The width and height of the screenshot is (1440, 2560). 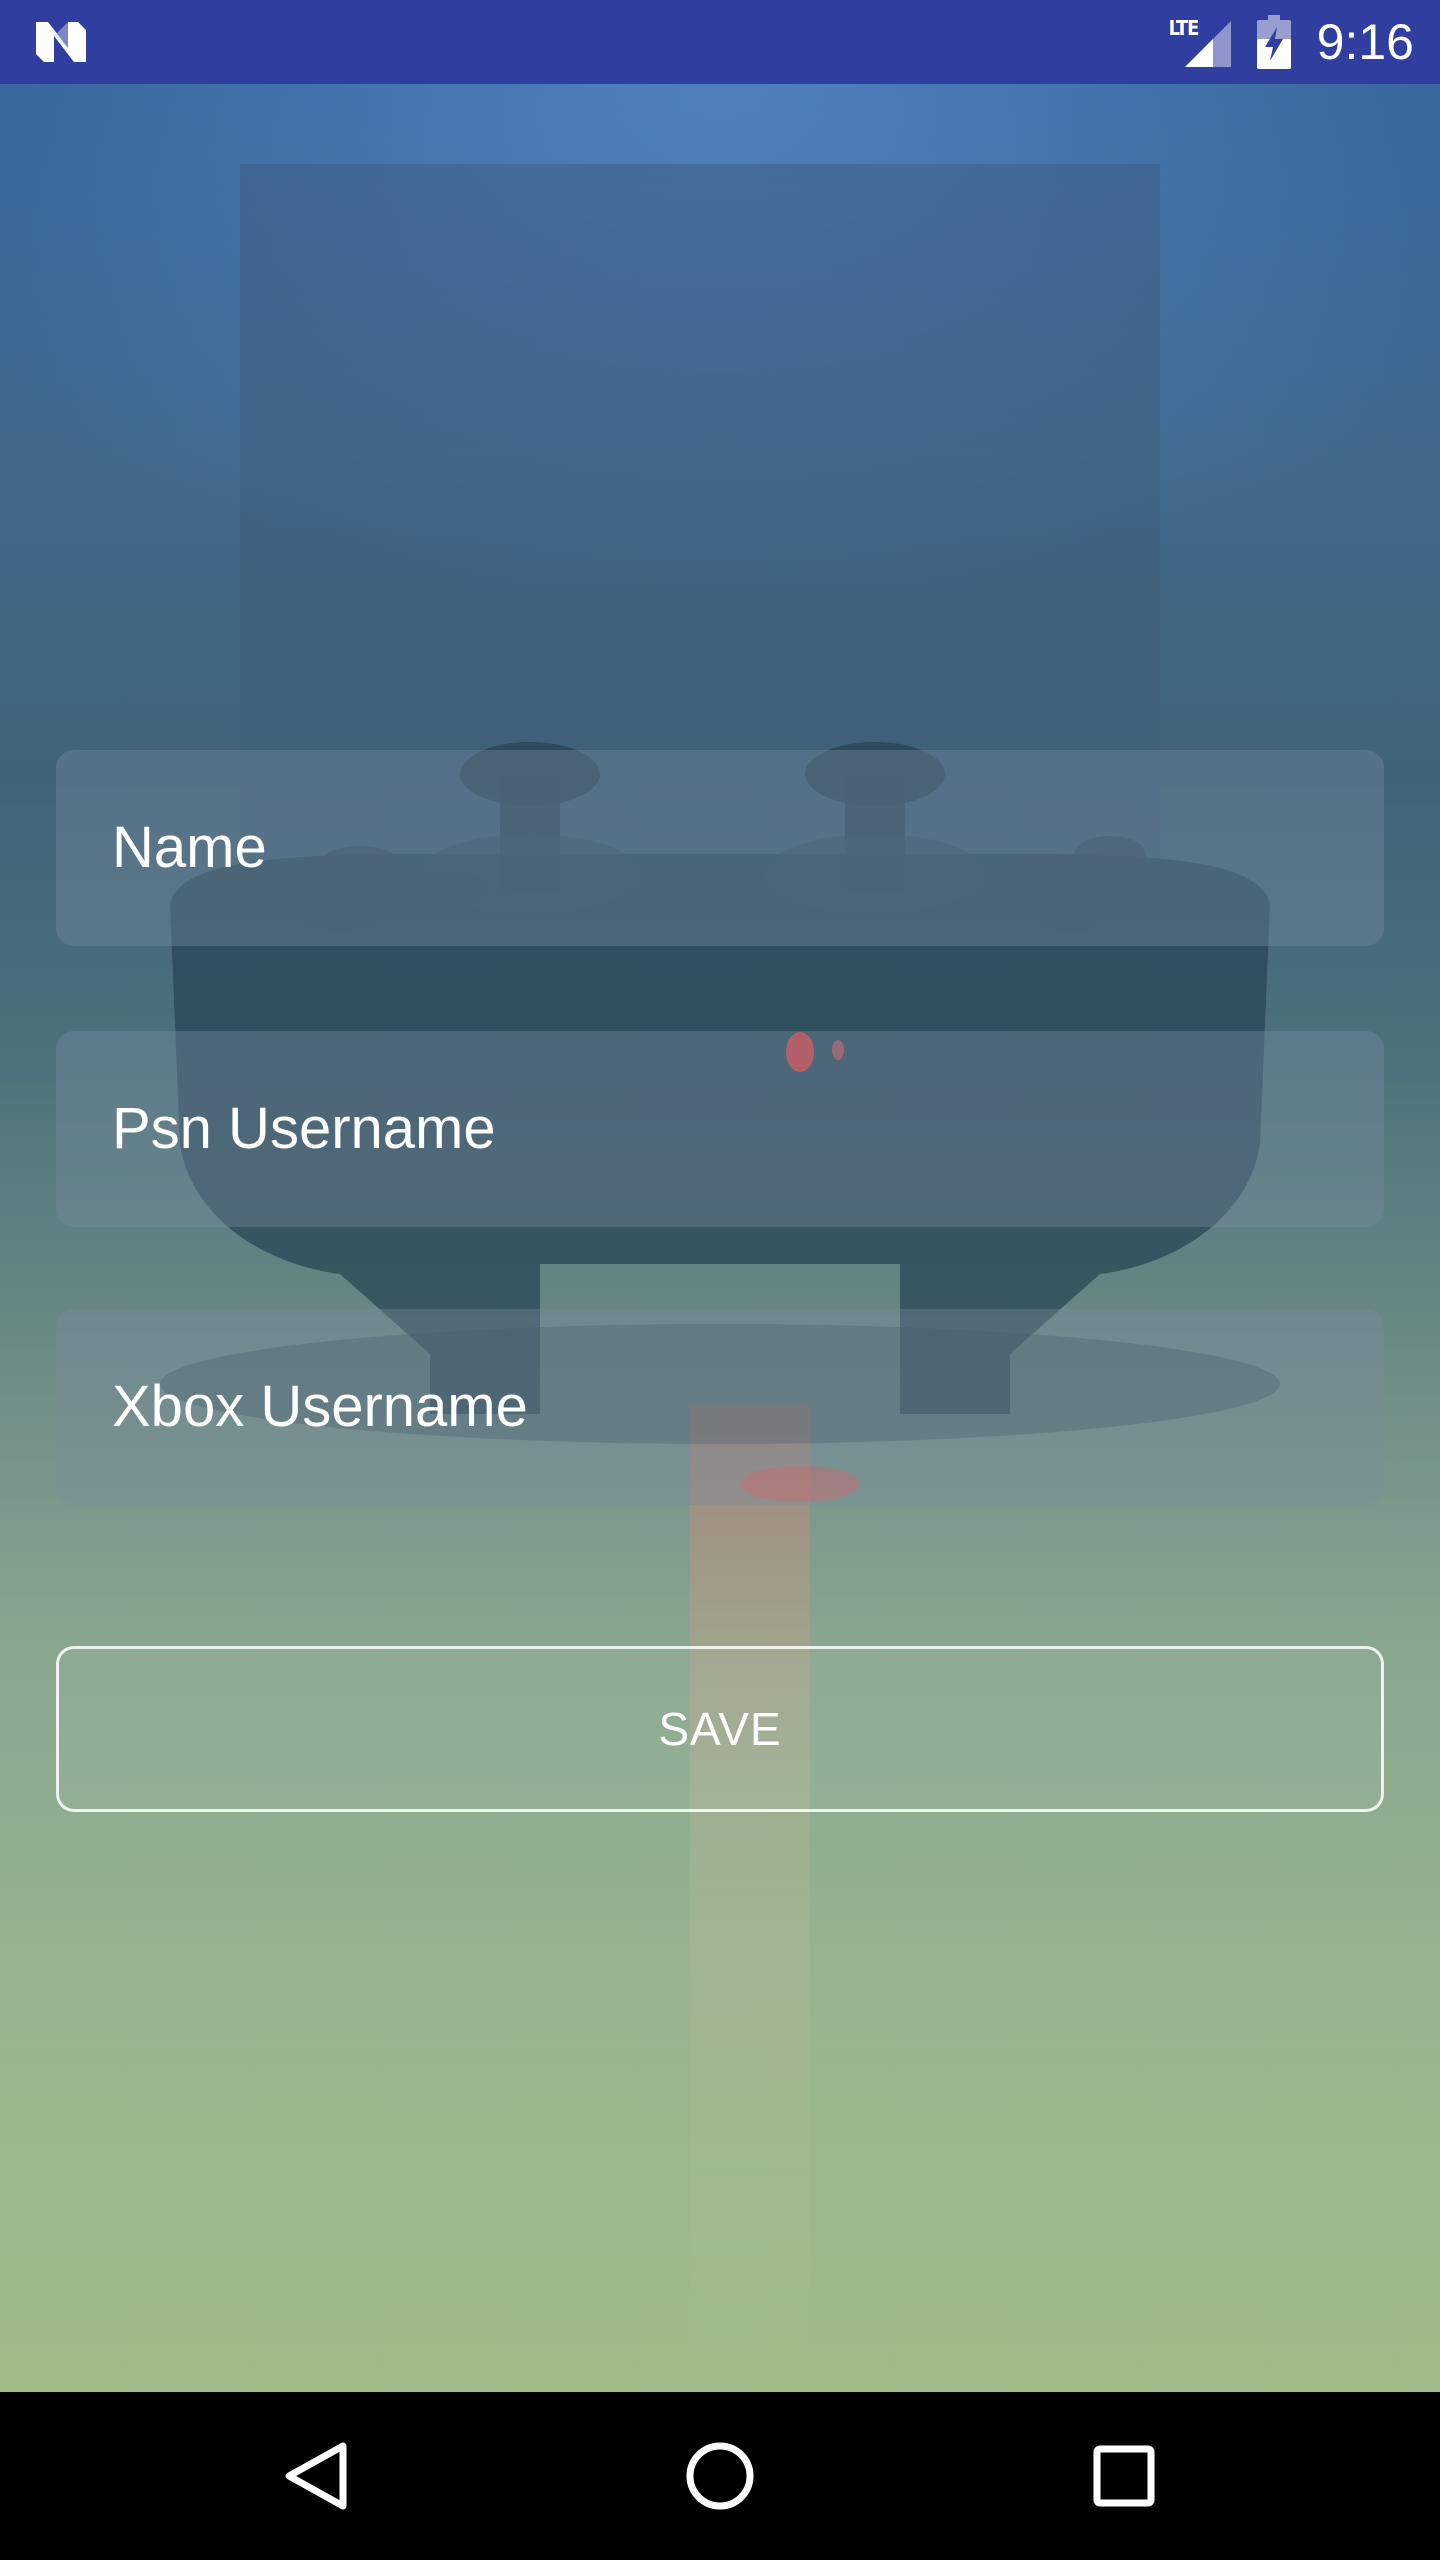 I want to click on network-type-label: LTE, so click(x=1184, y=28).